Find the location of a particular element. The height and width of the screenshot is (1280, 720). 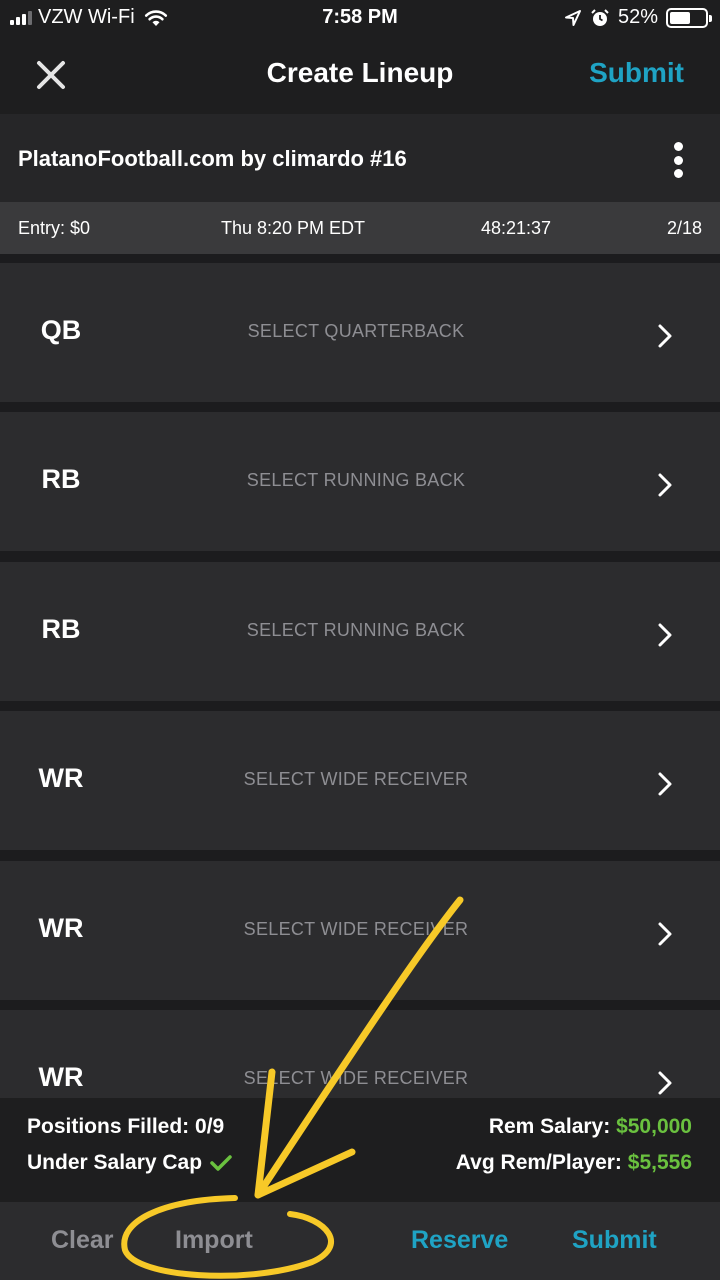

contest-name: PlatanoFootball.com by climardo #16 is located at coordinates (212, 158).